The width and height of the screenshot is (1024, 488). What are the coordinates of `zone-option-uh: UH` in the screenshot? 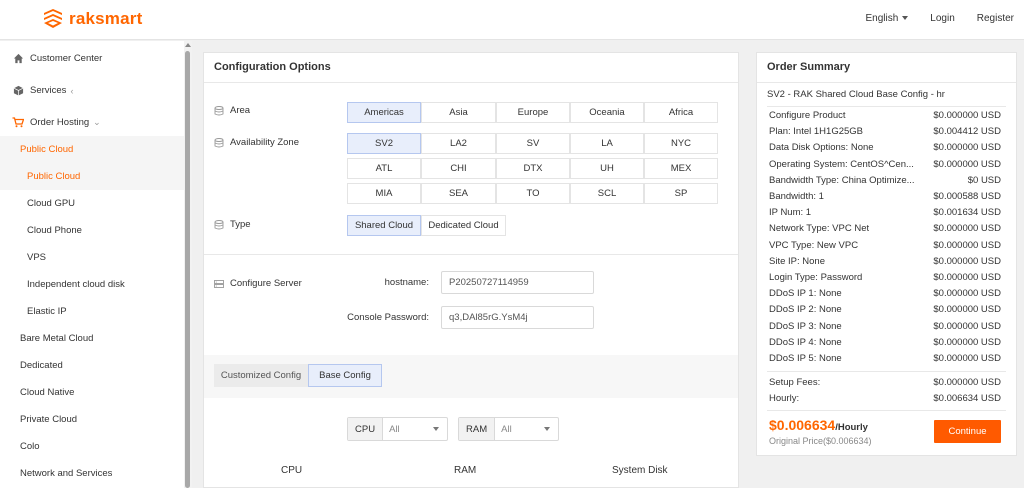 It's located at (607, 168).